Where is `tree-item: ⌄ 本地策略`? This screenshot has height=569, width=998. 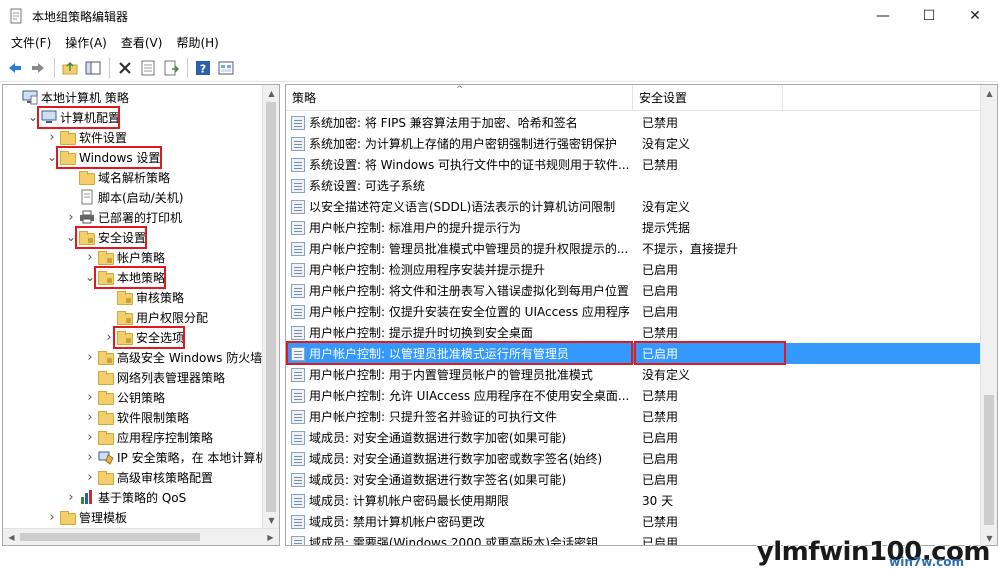 tree-item: ⌄ 本地策略 is located at coordinates (124, 277).